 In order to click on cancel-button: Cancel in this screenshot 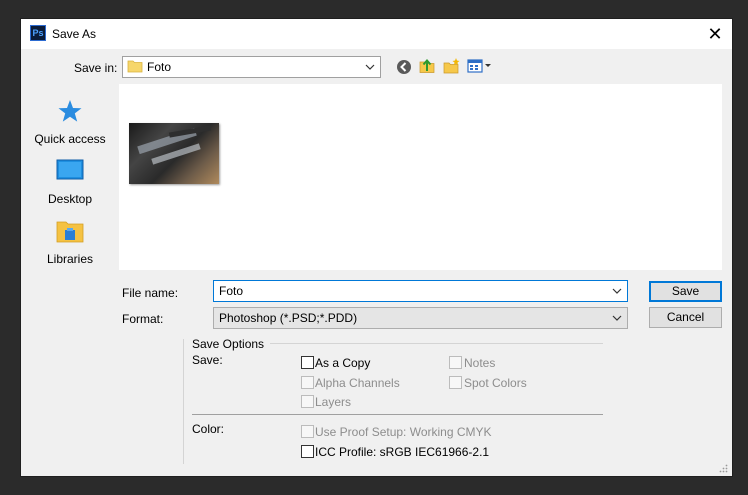, I will do `click(685, 317)`.